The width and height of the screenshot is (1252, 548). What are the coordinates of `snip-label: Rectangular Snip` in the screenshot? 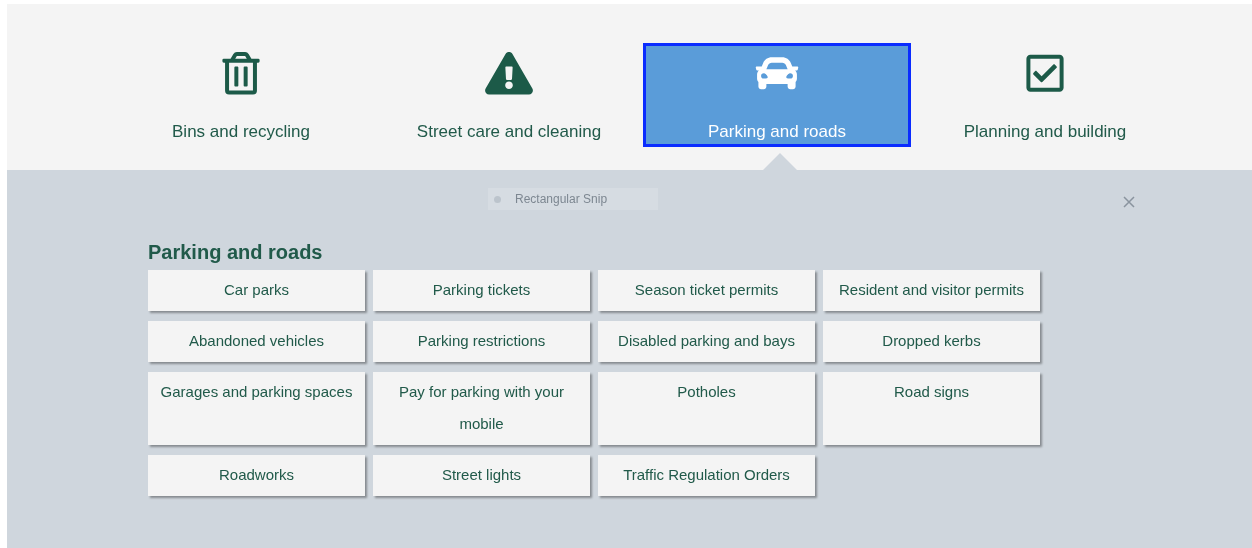 It's located at (561, 199).